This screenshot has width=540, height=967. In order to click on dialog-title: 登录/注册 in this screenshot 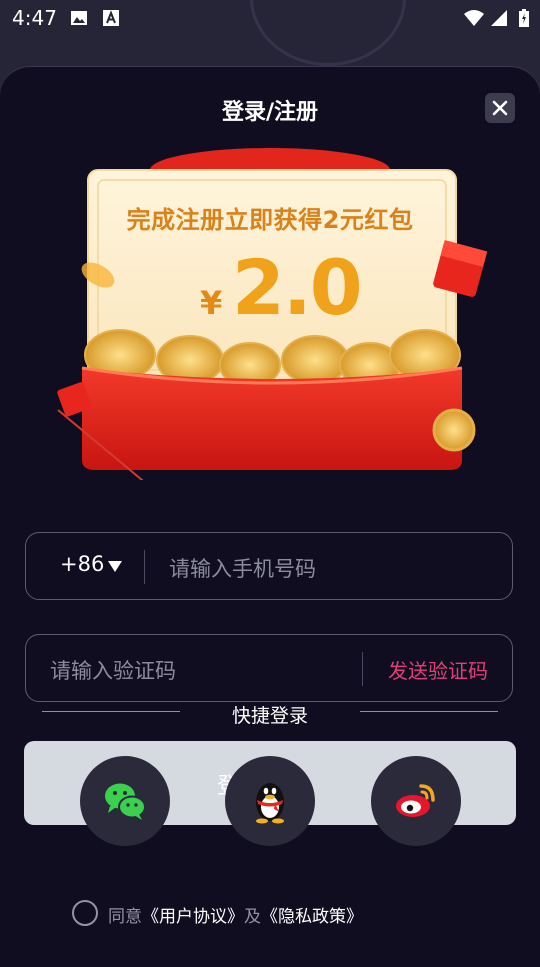, I will do `click(270, 112)`.